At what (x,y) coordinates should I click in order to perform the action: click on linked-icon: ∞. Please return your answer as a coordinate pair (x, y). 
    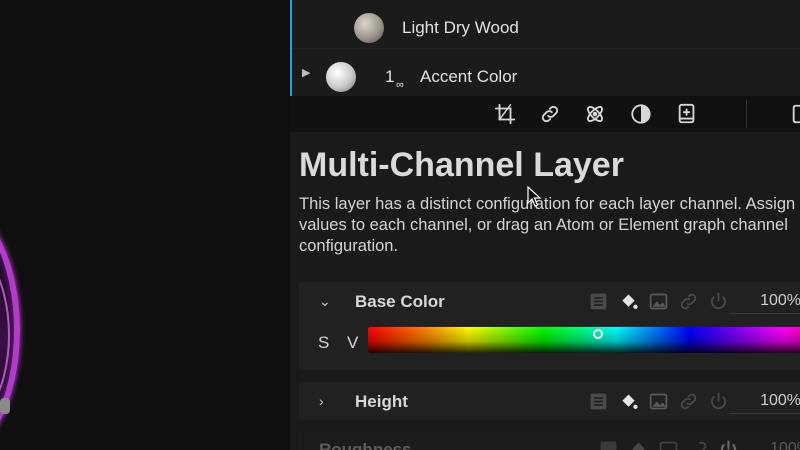
    Looking at the image, I should click on (400, 85).